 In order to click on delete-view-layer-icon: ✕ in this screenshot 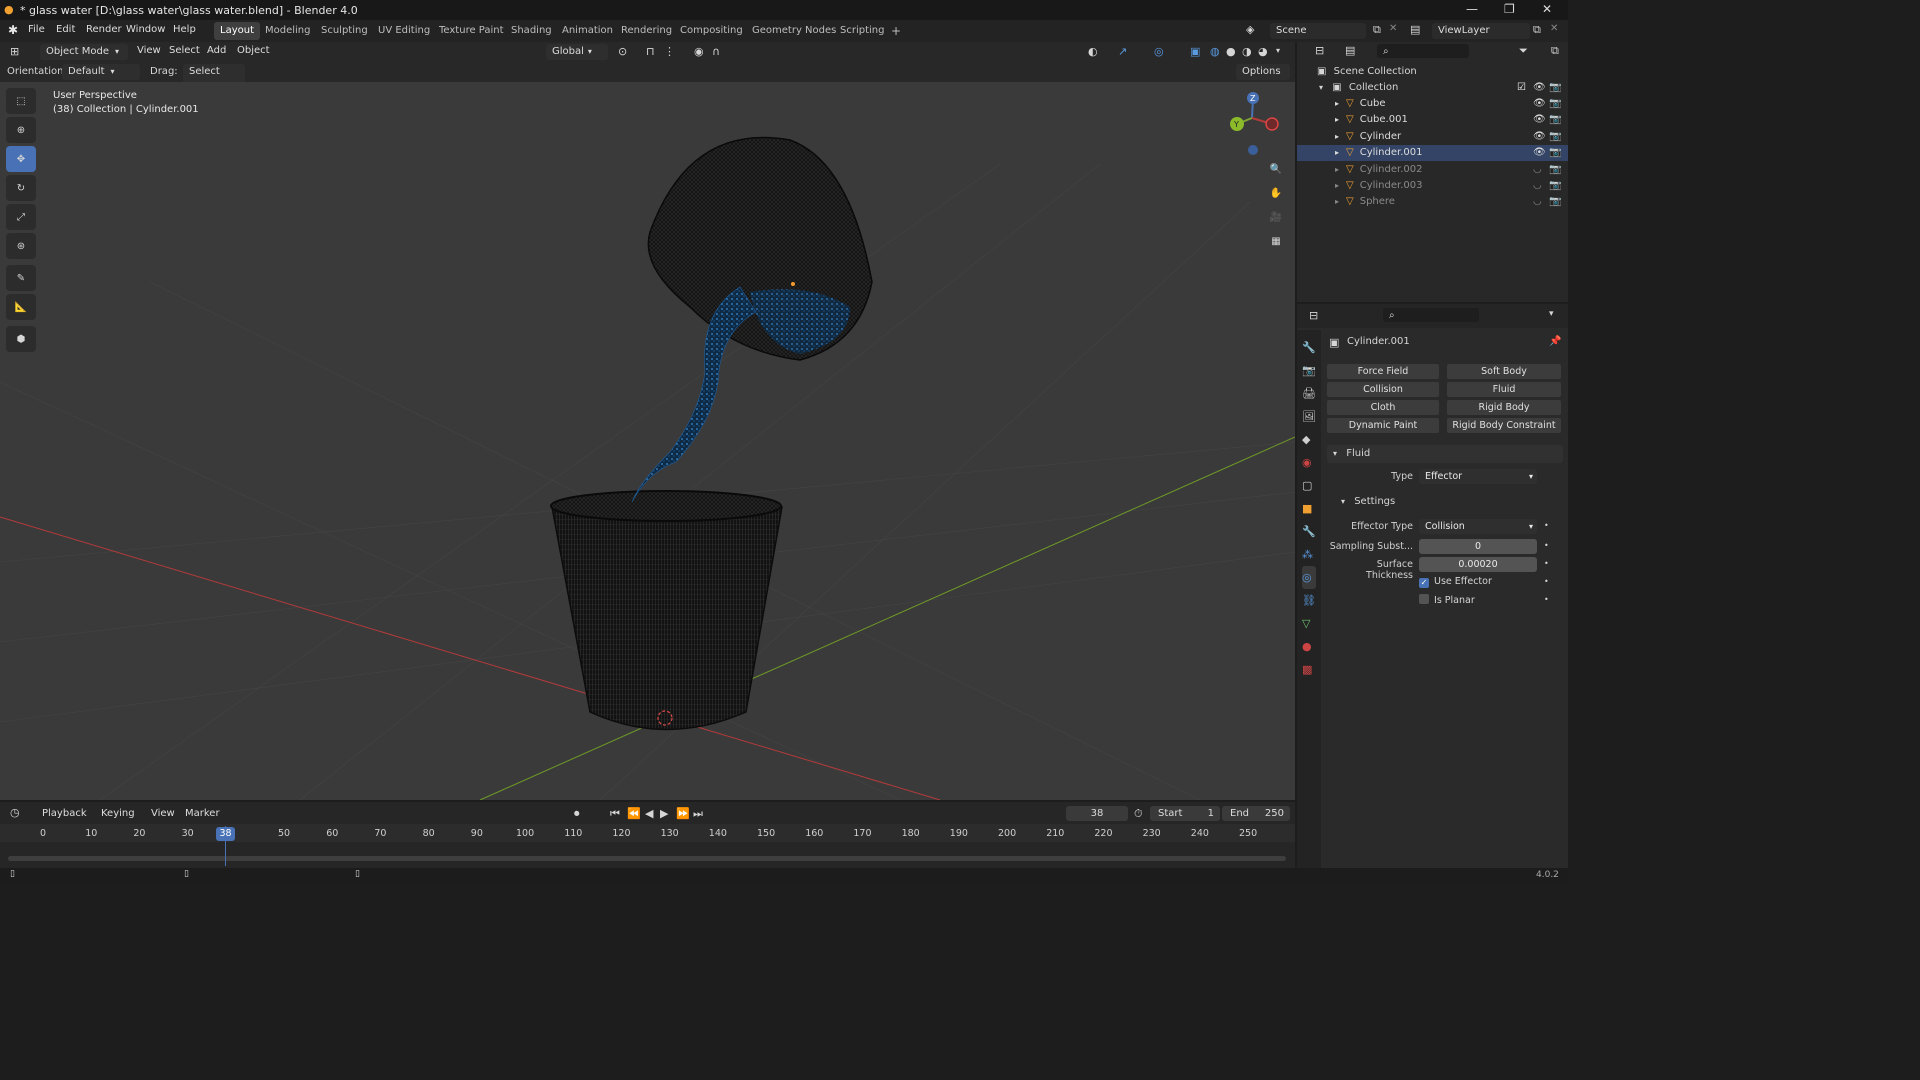, I will do `click(1554, 28)`.